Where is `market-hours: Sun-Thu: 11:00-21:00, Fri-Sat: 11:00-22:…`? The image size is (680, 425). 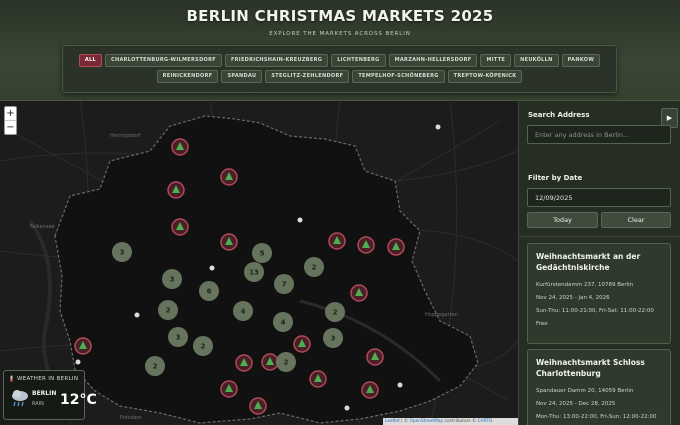
market-hours: Sun-Thu: 11:00-21:00, Fri-Sat: 11:00-22:… is located at coordinates (595, 311).